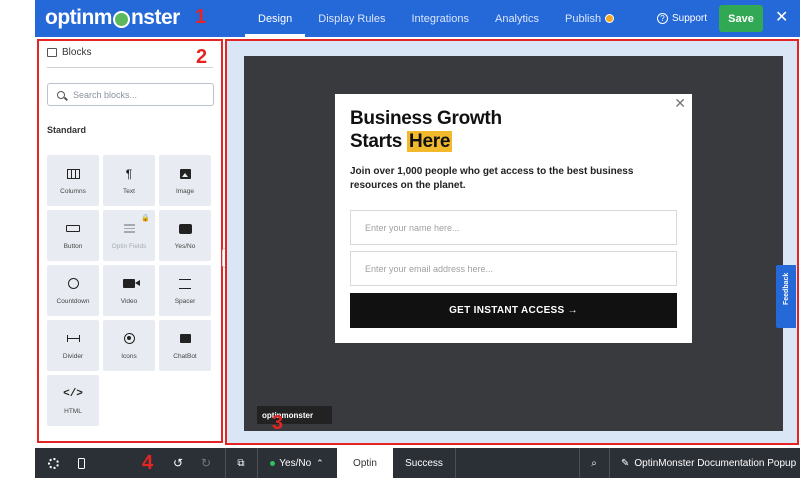  What do you see at coordinates (297, 463) in the screenshot?
I see `yes-no-toggle: Yes/No ⌃` at bounding box center [297, 463].